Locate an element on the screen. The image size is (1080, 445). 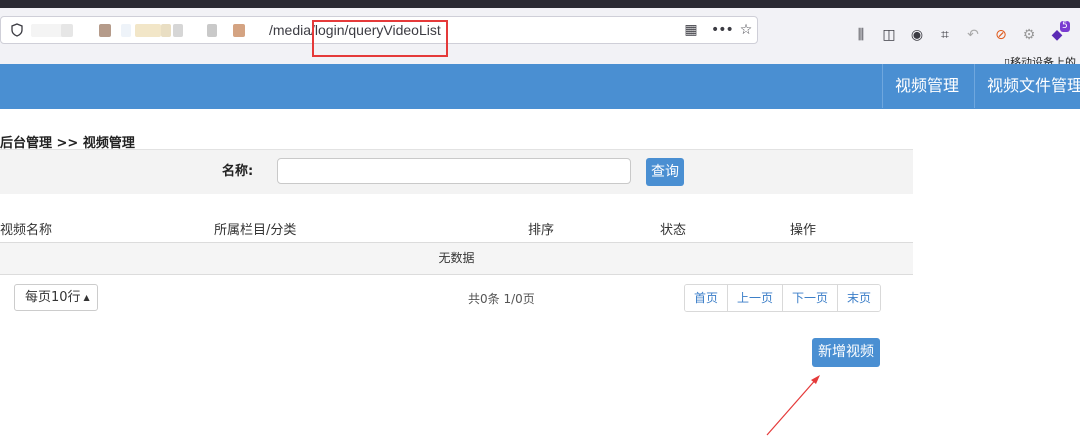
page-size-label: 每页10行 is located at coordinates (53, 297).